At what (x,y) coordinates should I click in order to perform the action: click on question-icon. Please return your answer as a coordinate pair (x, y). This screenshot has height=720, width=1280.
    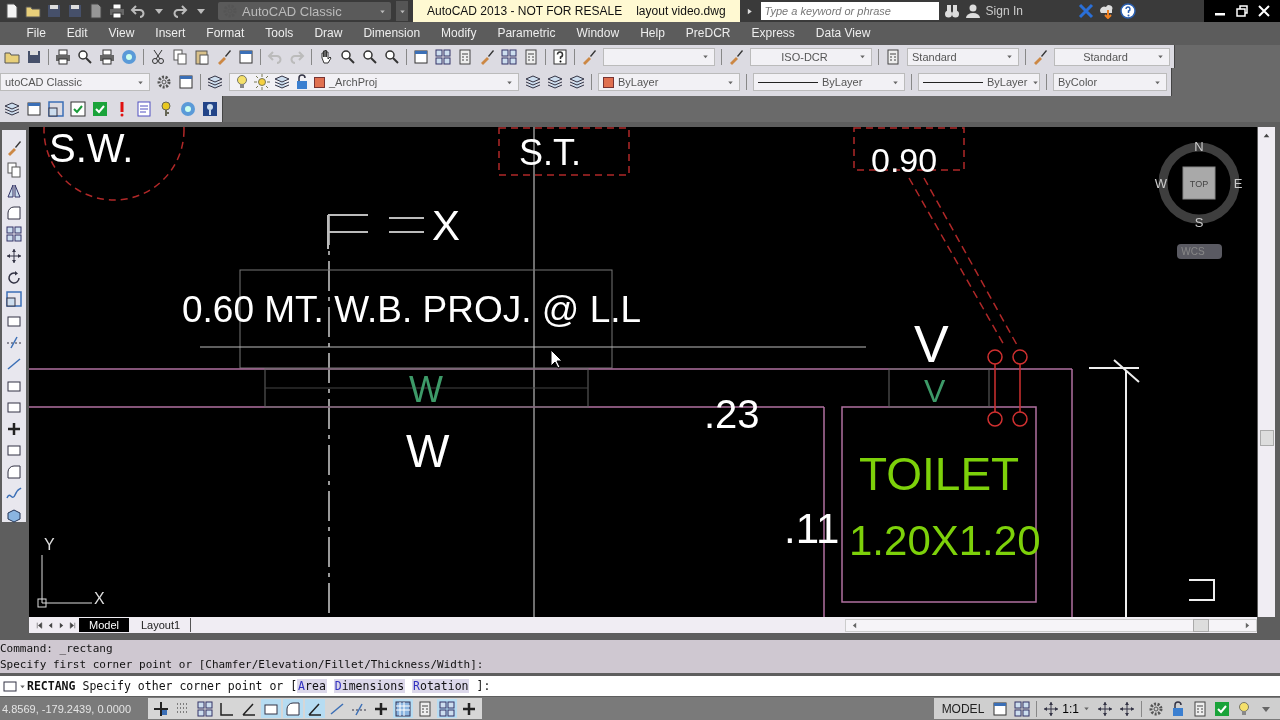
    Looking at the image, I should click on (560, 56).